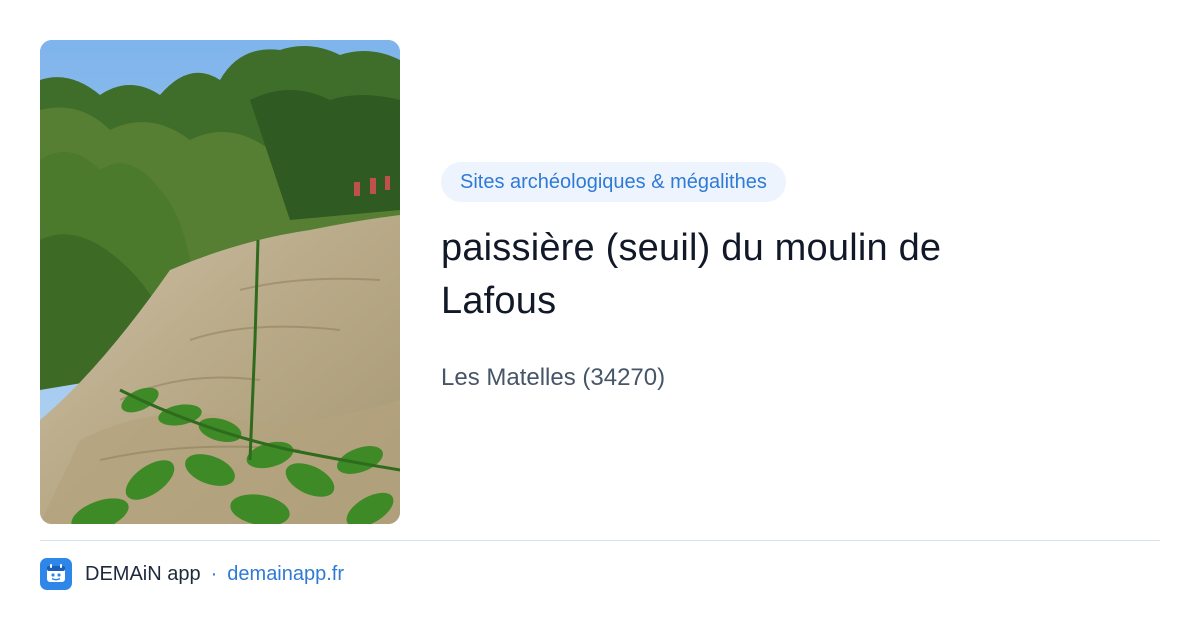 The image size is (1200, 630). I want to click on app-logo-icon, so click(56, 574).